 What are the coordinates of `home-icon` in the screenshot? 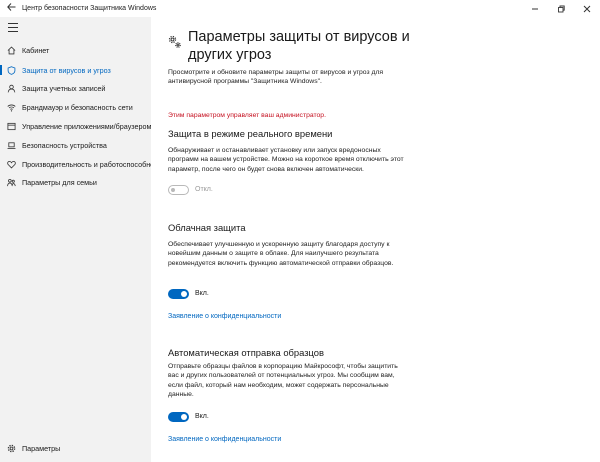 It's located at (11, 50).